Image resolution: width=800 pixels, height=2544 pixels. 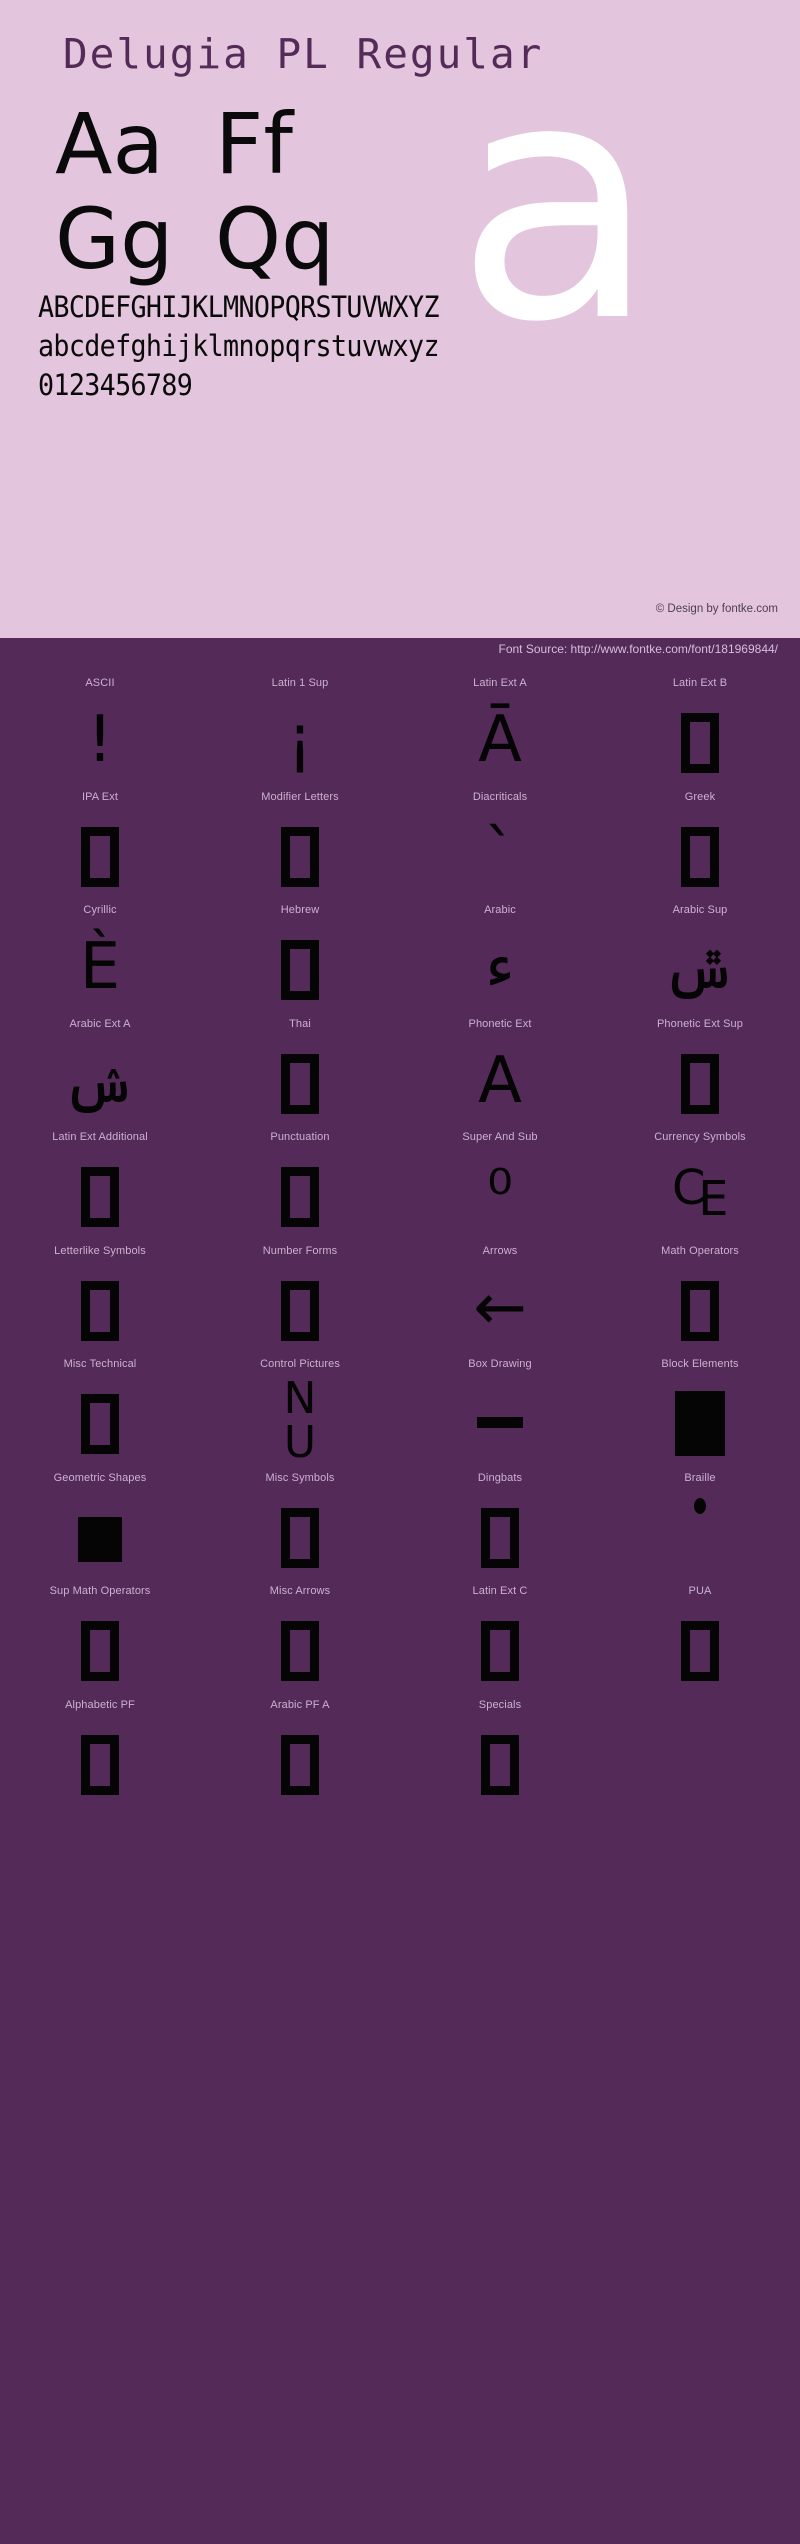 I want to click on unicode-block-cell: Geometric Shapes, so click(x=100, y=1528).